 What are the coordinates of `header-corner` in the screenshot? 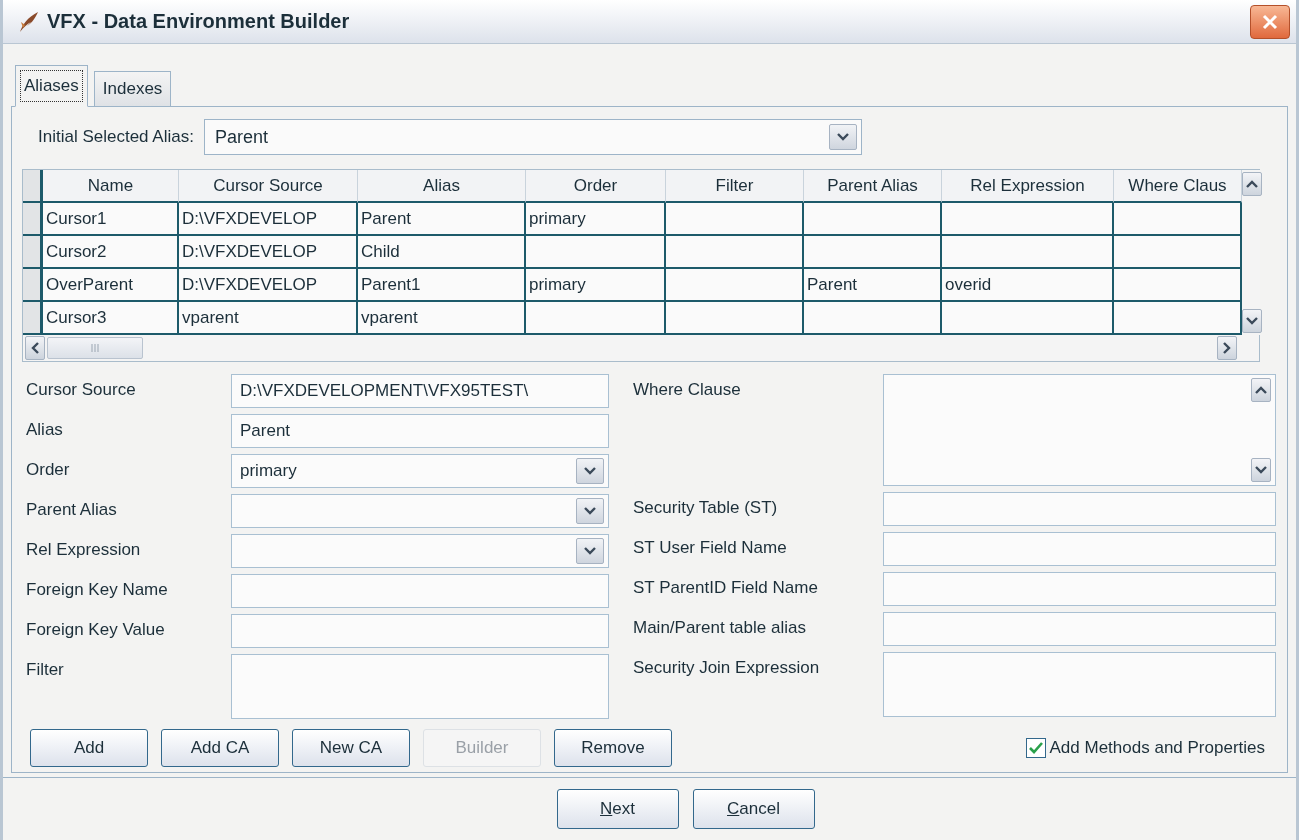 It's located at (33, 186).